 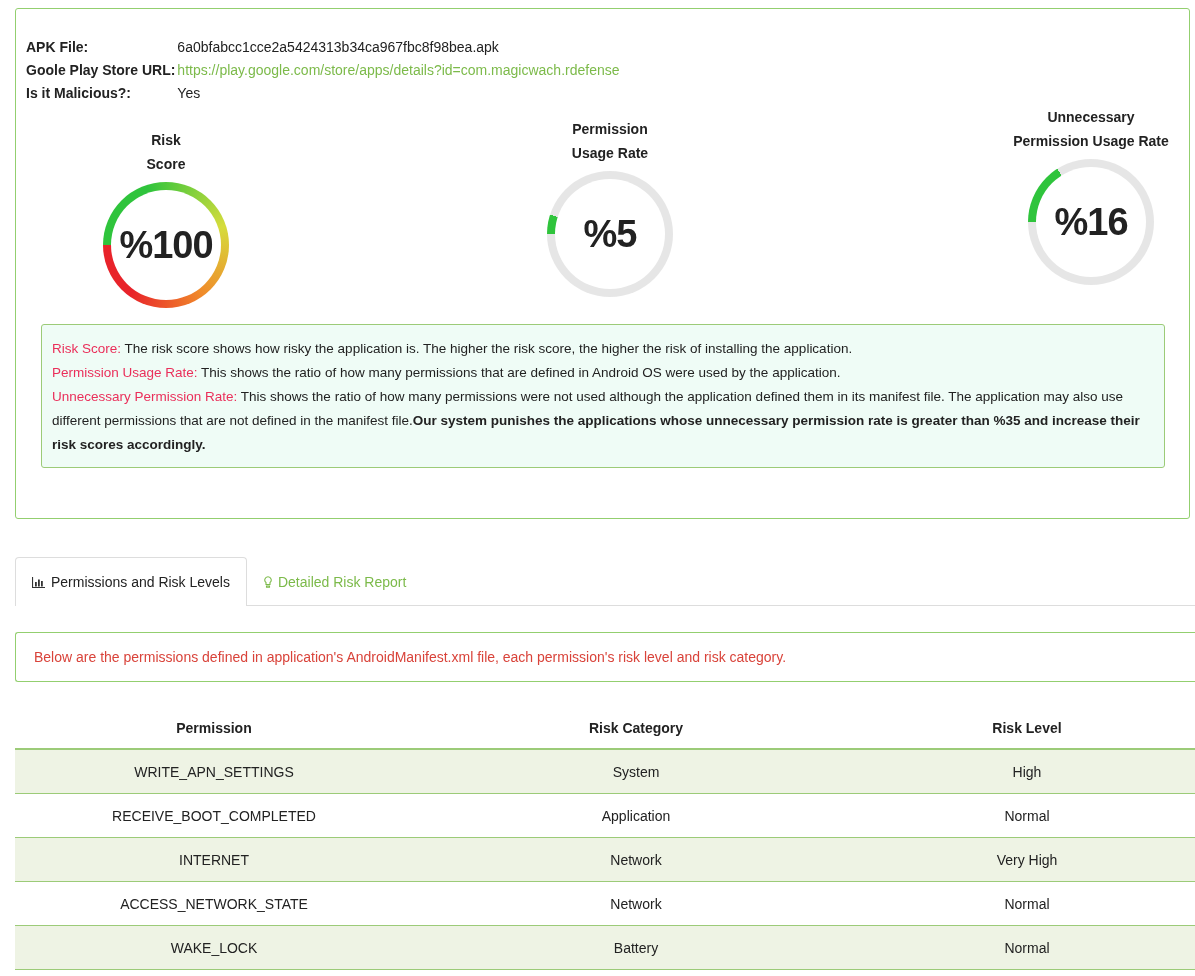 I want to click on gauge-reading: %16, so click(x=1091, y=222).